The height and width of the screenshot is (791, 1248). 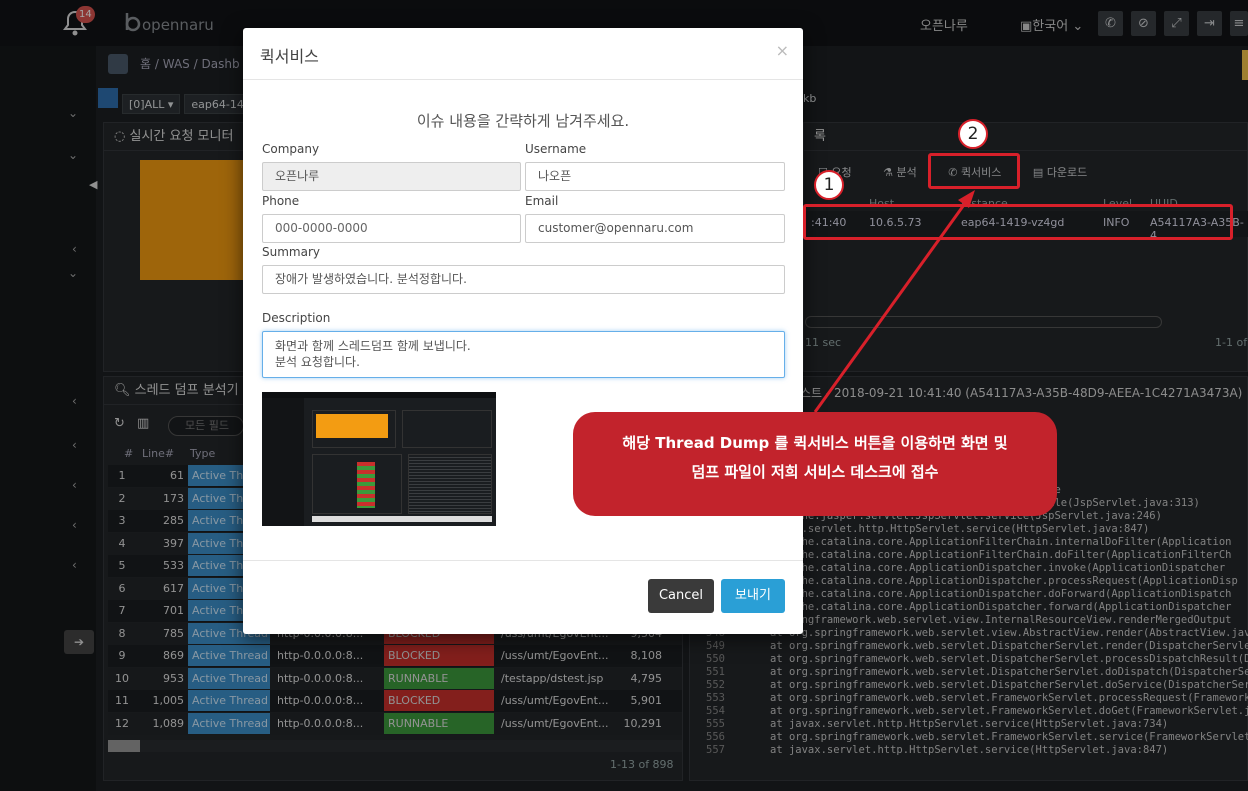 What do you see at coordinates (974, 171) in the screenshot?
I see `highlight-quick-service` at bounding box center [974, 171].